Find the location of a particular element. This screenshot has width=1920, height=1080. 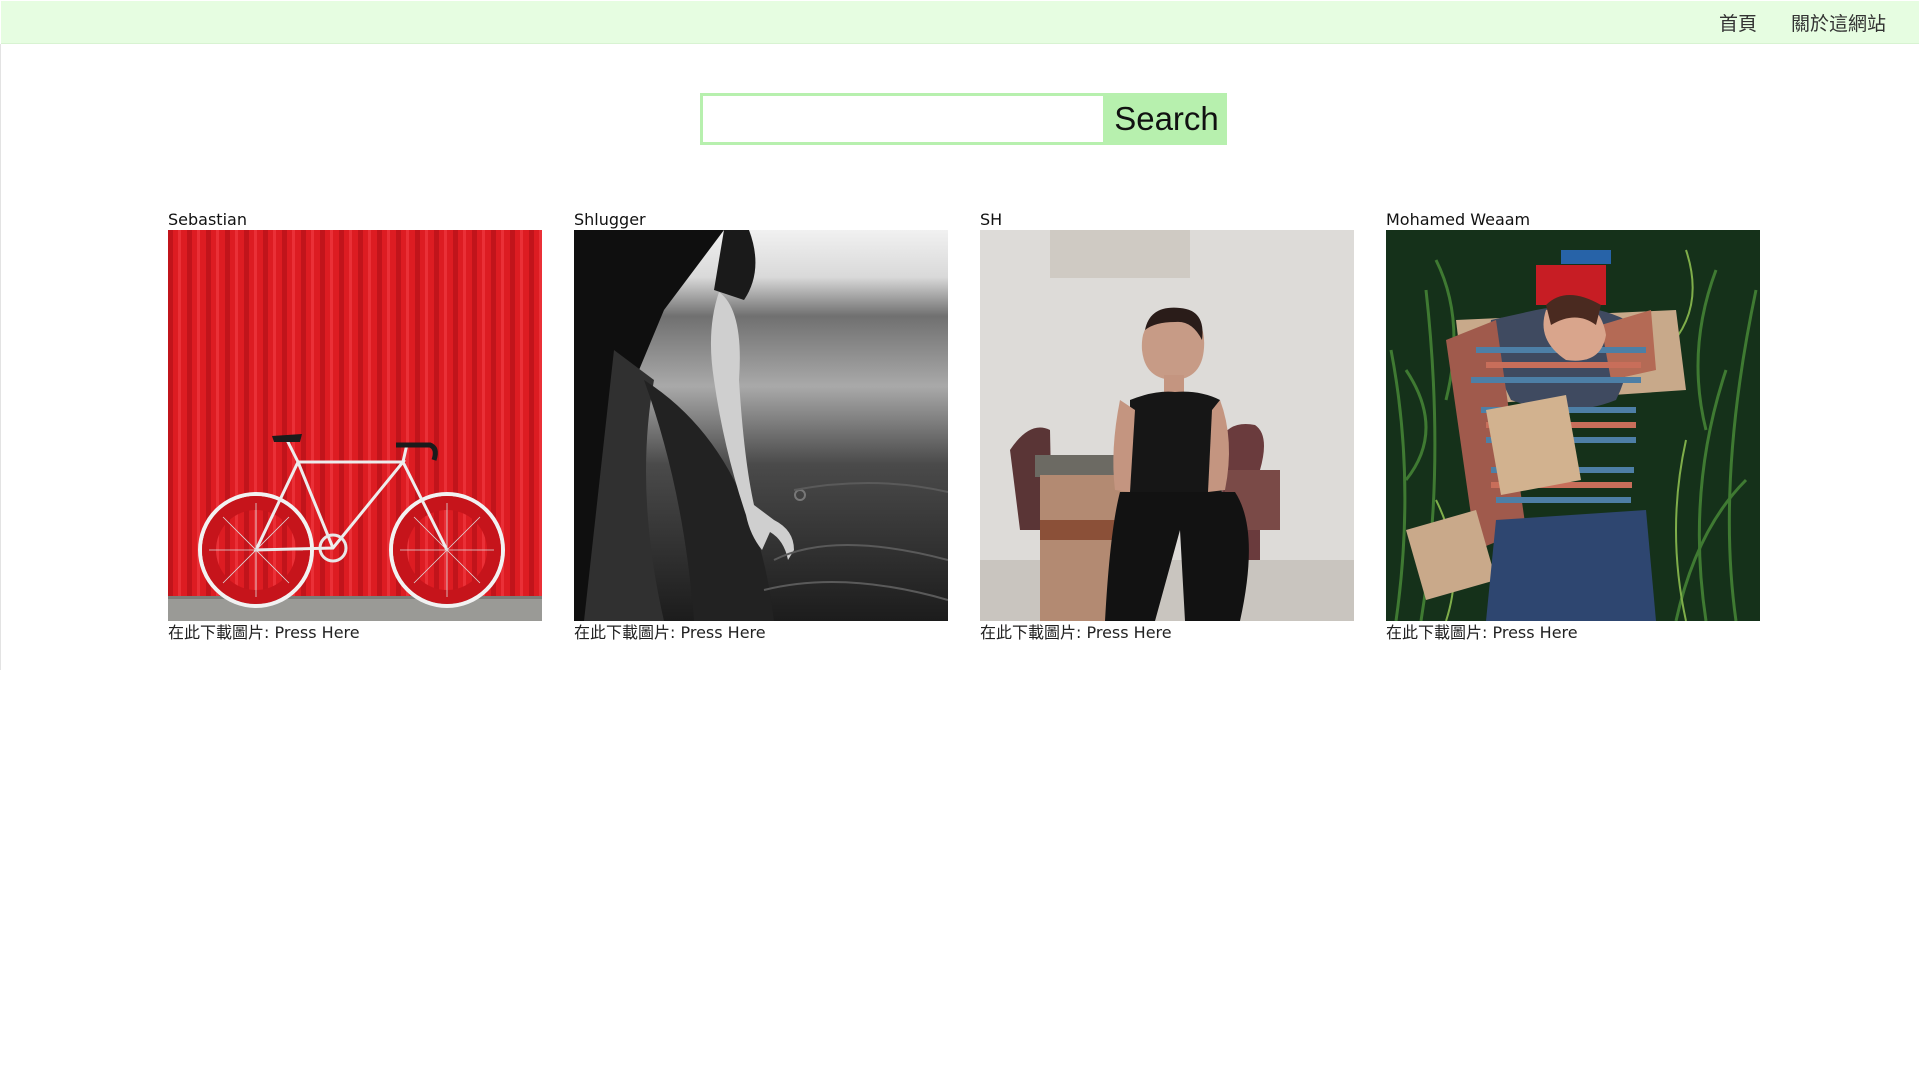

photo-red-wall-bicycle is located at coordinates (355, 425).